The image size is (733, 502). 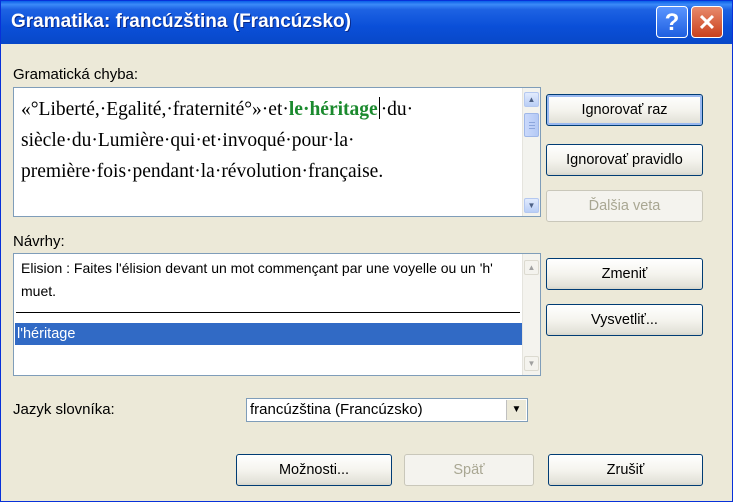 What do you see at coordinates (624, 274) in the screenshot?
I see `change-button: Zmeniť` at bounding box center [624, 274].